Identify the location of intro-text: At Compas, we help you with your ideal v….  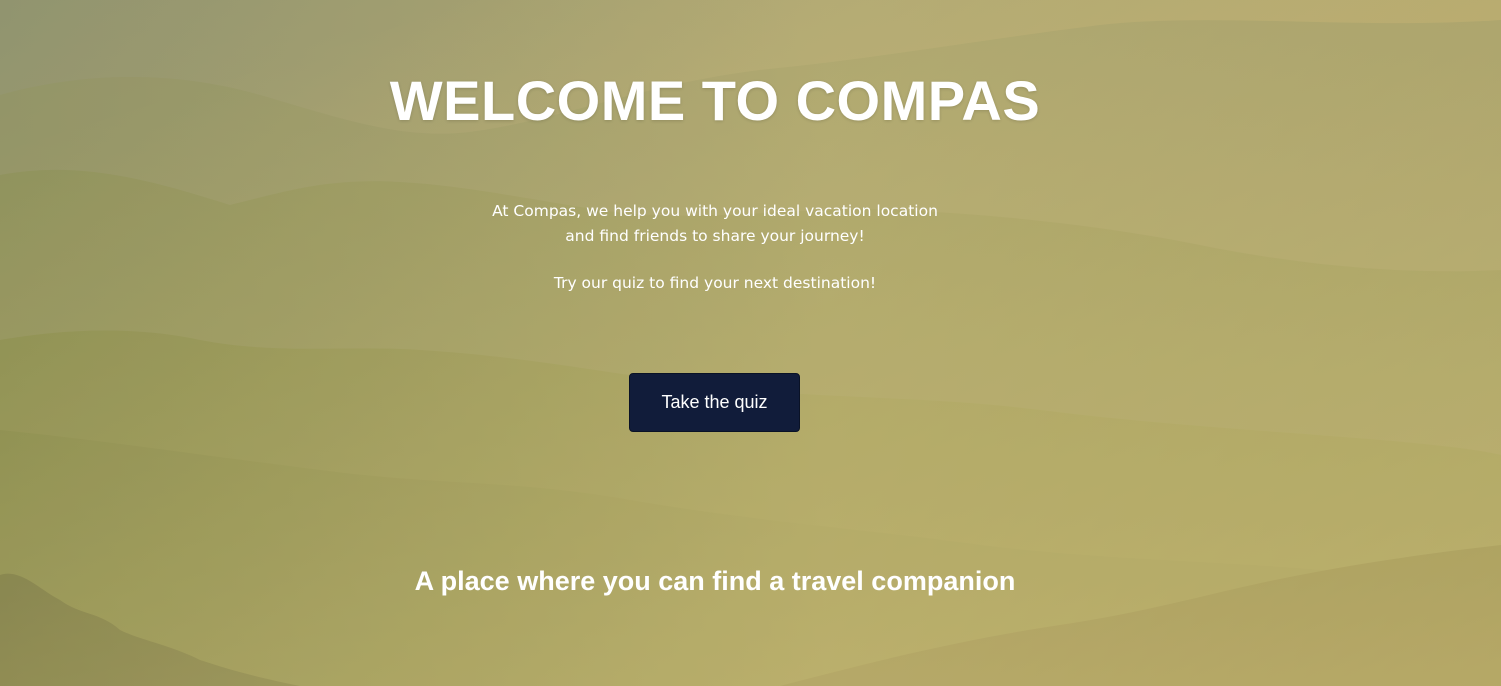
(715, 223).